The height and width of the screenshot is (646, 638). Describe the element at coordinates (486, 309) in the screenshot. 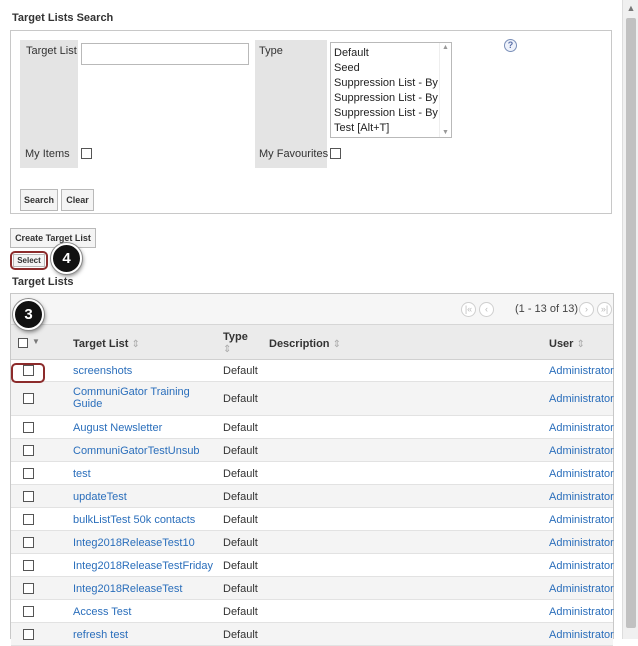

I see `prev-page-icon: ‹` at that location.